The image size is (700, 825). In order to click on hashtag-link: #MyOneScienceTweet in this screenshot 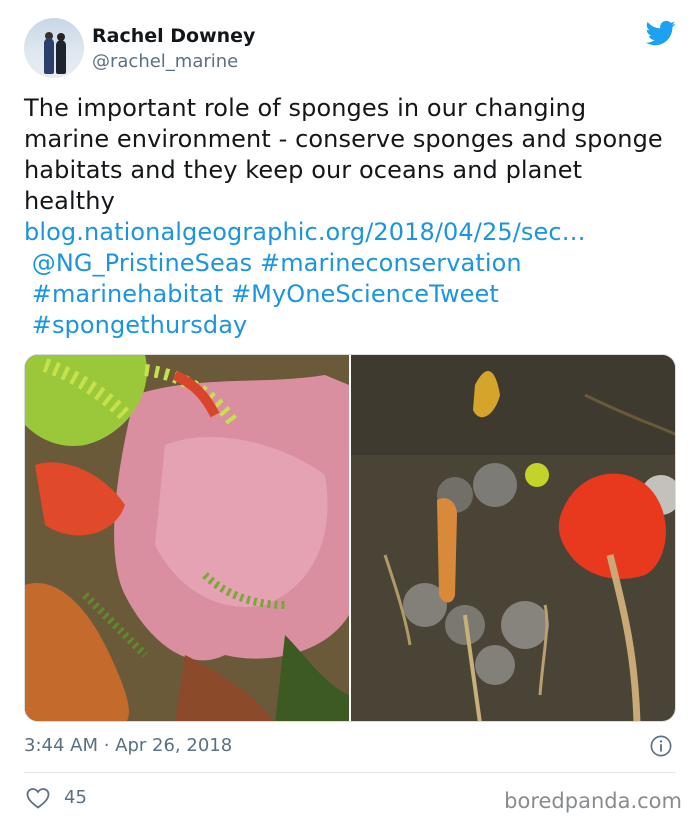, I will do `click(365, 294)`.